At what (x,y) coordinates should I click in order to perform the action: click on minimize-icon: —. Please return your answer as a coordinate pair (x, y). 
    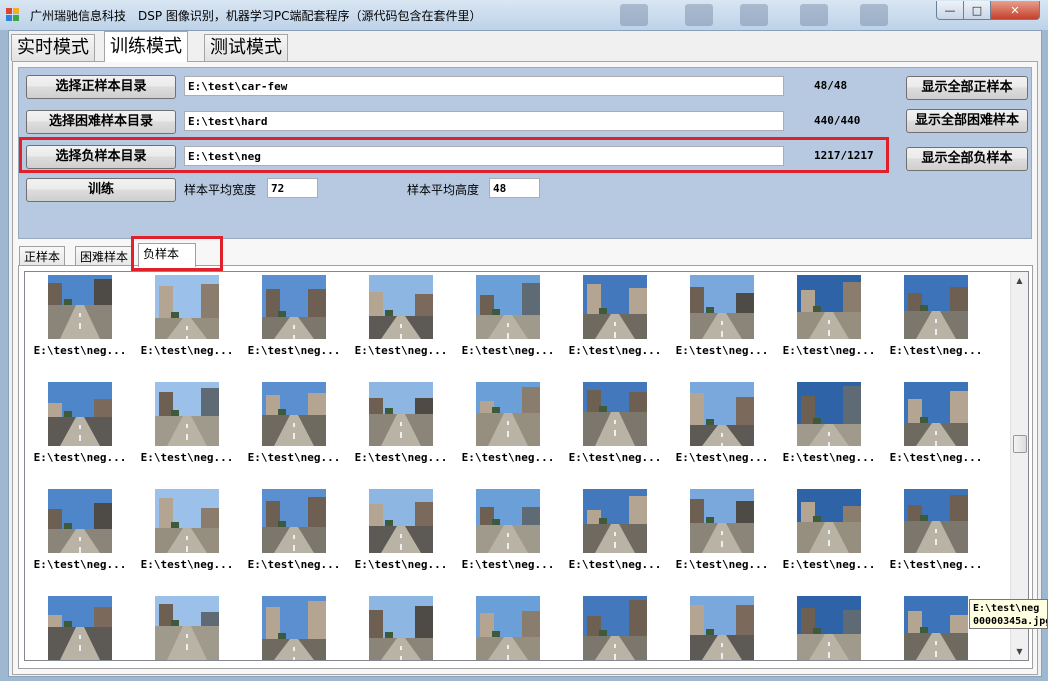
    Looking at the image, I should click on (950, 10).